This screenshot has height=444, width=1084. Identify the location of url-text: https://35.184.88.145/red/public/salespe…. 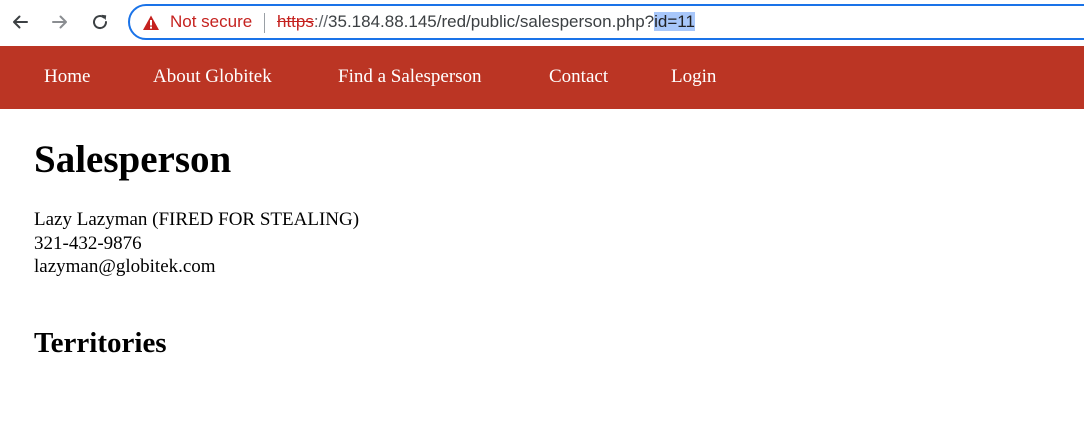
(486, 22).